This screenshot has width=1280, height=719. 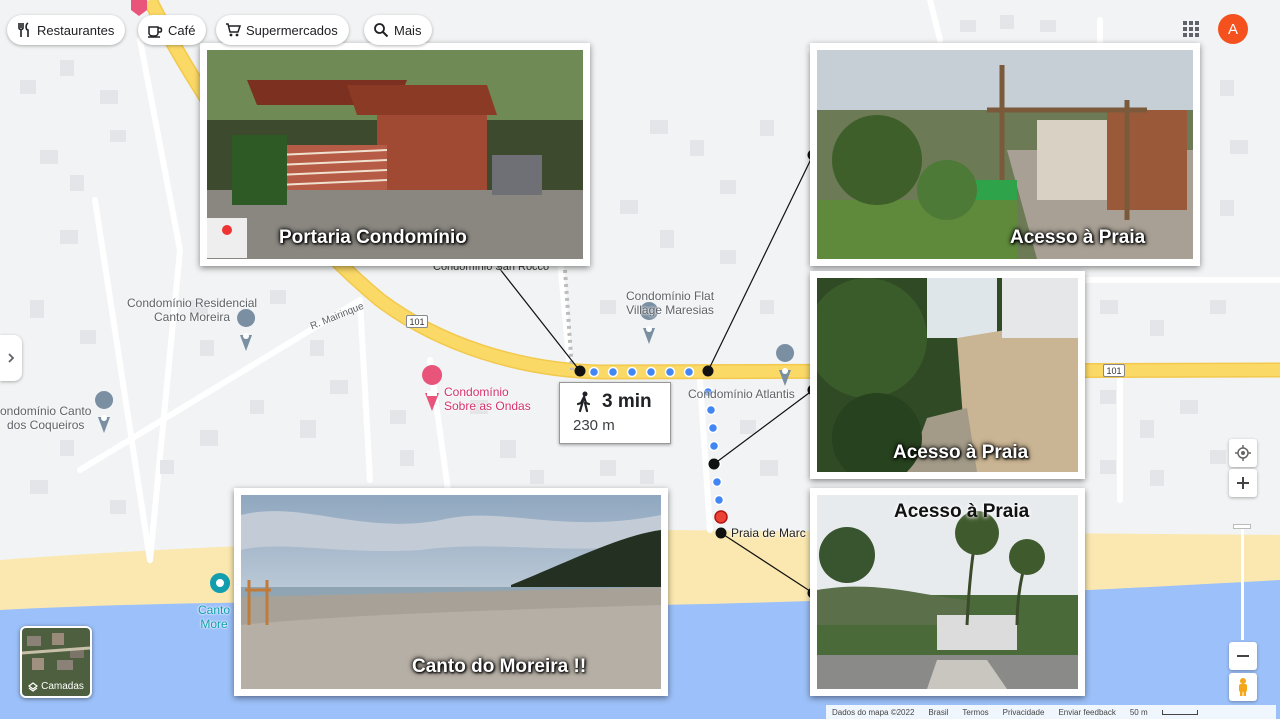 I want to click on layers-icon, so click(x=33, y=686).